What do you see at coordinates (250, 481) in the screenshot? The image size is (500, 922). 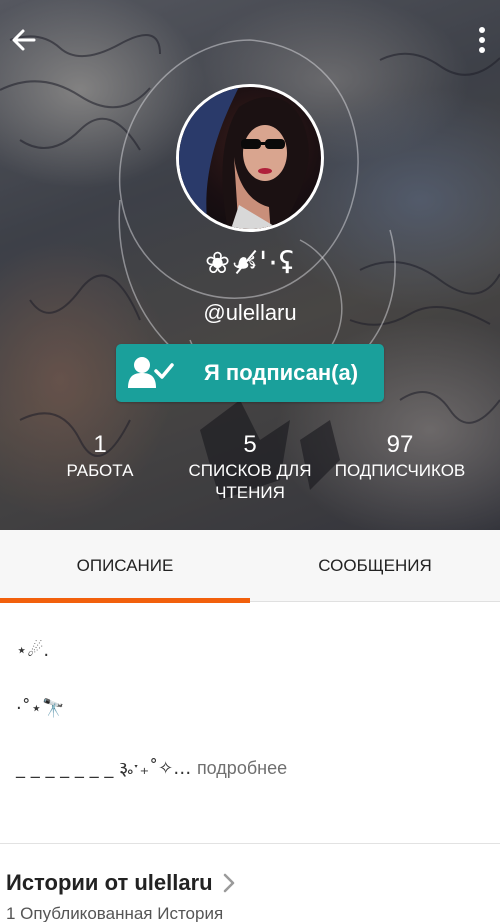 I see `stat-label: СПИСКОВ ДЛЯ ЧТЕНИЯ` at bounding box center [250, 481].